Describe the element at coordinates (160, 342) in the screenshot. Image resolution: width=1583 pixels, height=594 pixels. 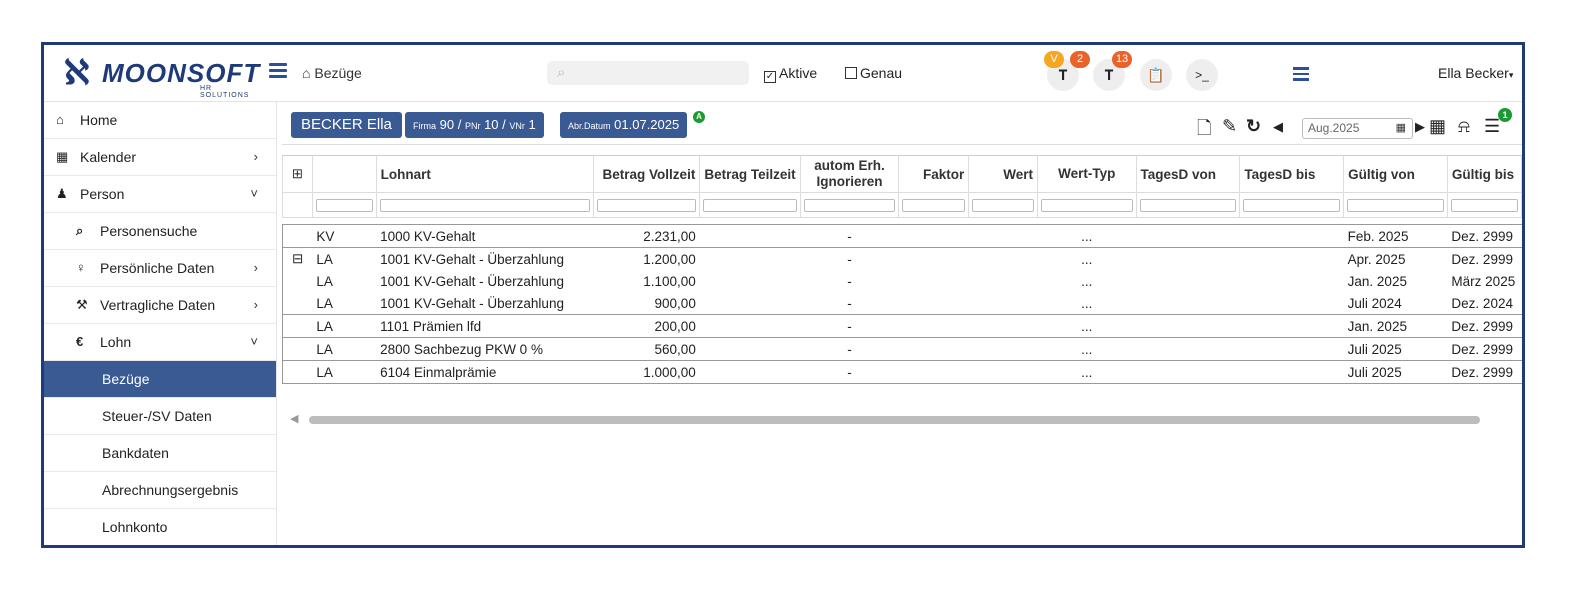
I see `sidebar-item-lohn: € Lohn ˅` at that location.